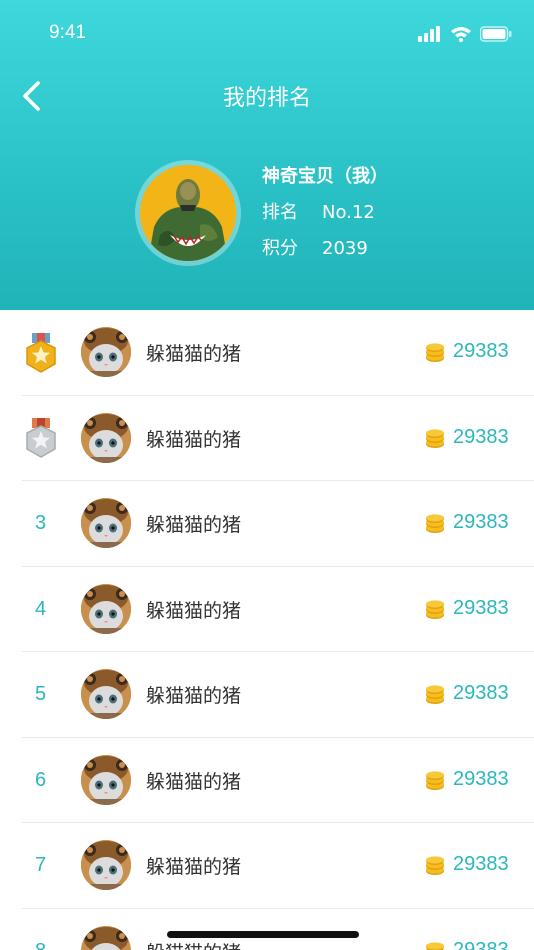 The width and height of the screenshot is (534, 950). I want to click on home-indicator, so click(263, 934).